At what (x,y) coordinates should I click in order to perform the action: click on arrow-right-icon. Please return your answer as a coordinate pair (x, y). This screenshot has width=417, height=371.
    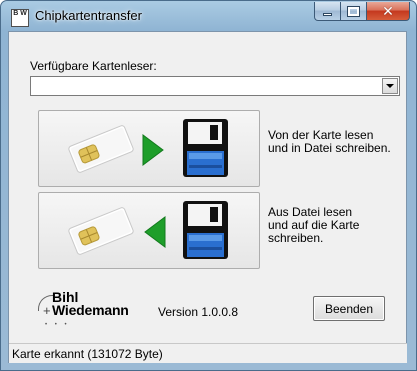
    Looking at the image, I should click on (153, 150).